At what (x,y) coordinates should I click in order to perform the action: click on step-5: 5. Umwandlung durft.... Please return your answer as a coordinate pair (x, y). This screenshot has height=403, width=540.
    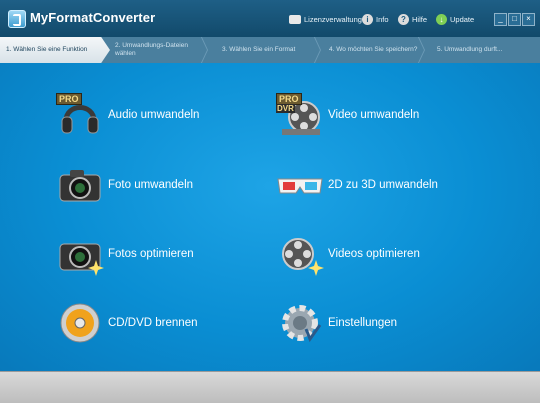
    Looking at the image, I should click on (487, 50).